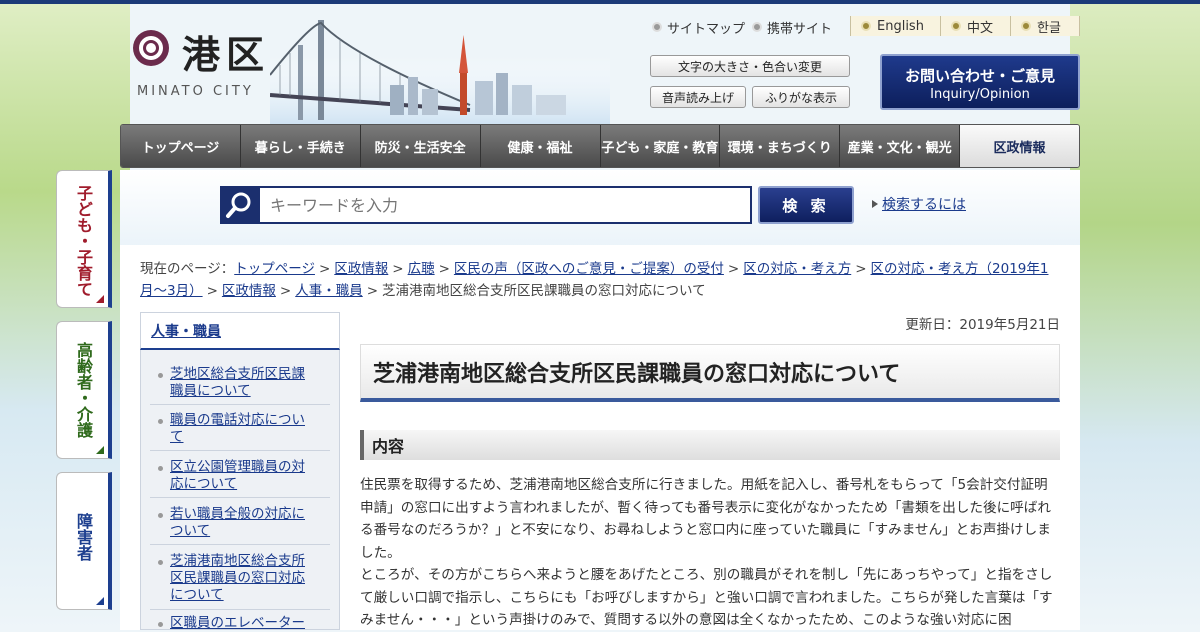  What do you see at coordinates (240, 331) in the screenshot?
I see `local-nav-title: 人事・職員` at bounding box center [240, 331].